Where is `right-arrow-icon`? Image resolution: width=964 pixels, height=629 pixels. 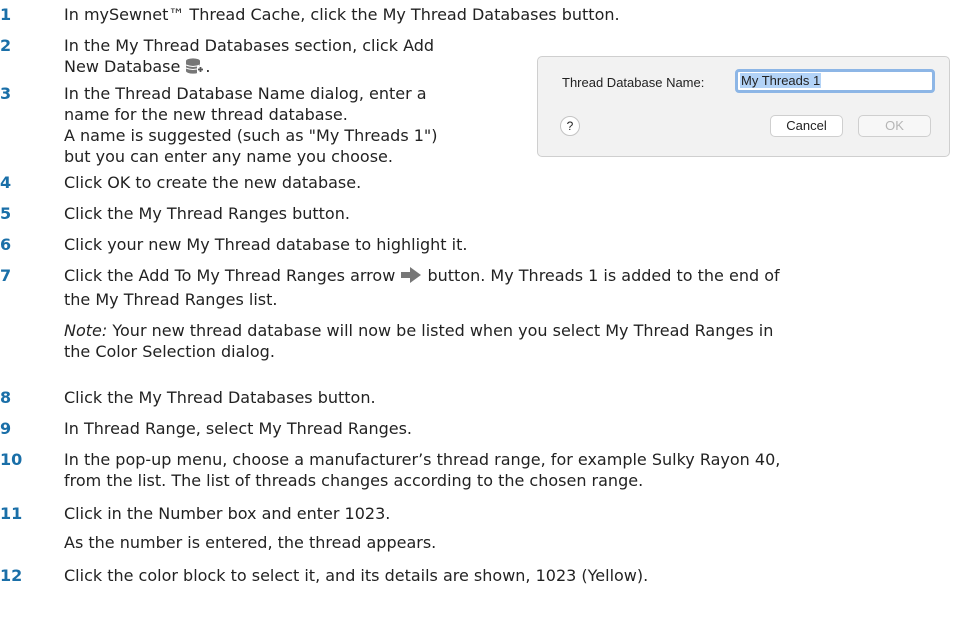 right-arrow-icon is located at coordinates (411, 277).